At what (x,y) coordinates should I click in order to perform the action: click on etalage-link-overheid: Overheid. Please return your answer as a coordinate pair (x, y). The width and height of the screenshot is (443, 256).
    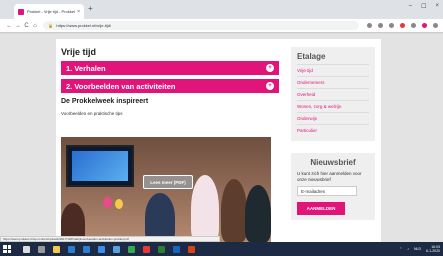
    Looking at the image, I should click on (333, 94).